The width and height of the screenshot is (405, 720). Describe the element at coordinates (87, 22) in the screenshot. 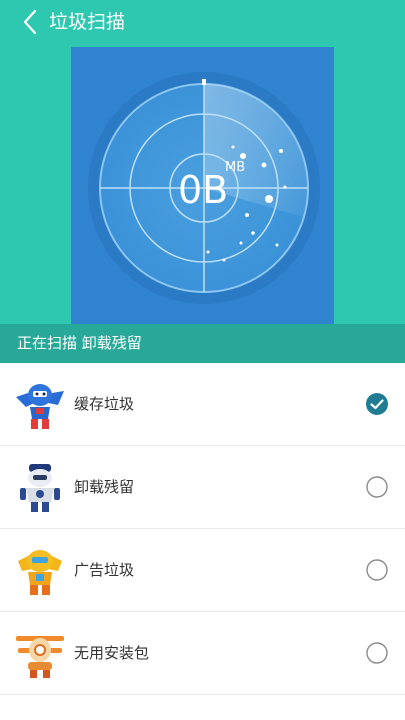

I see `page-title: 垃圾扫描` at that location.